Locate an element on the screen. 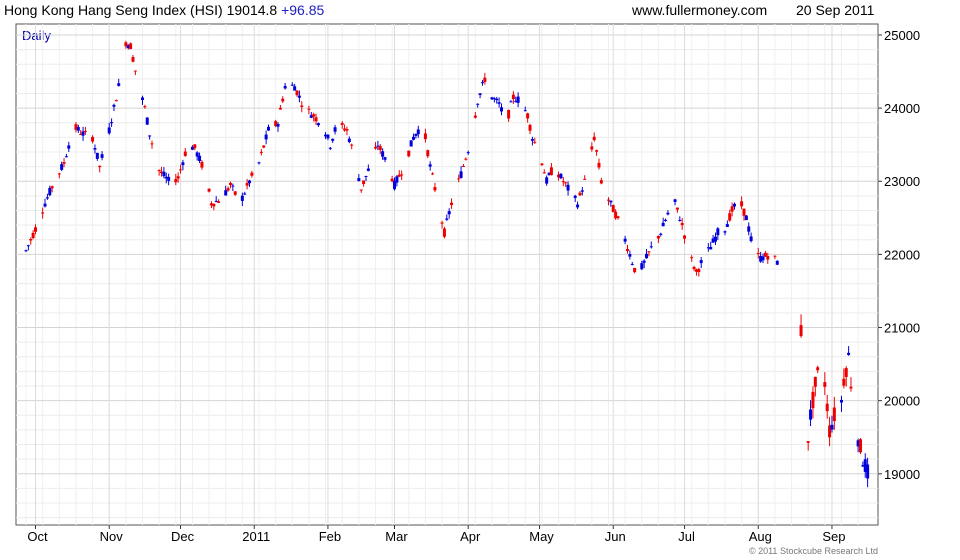 The height and width of the screenshot is (560, 960). x-tick-label: Oct is located at coordinates (37, 536).